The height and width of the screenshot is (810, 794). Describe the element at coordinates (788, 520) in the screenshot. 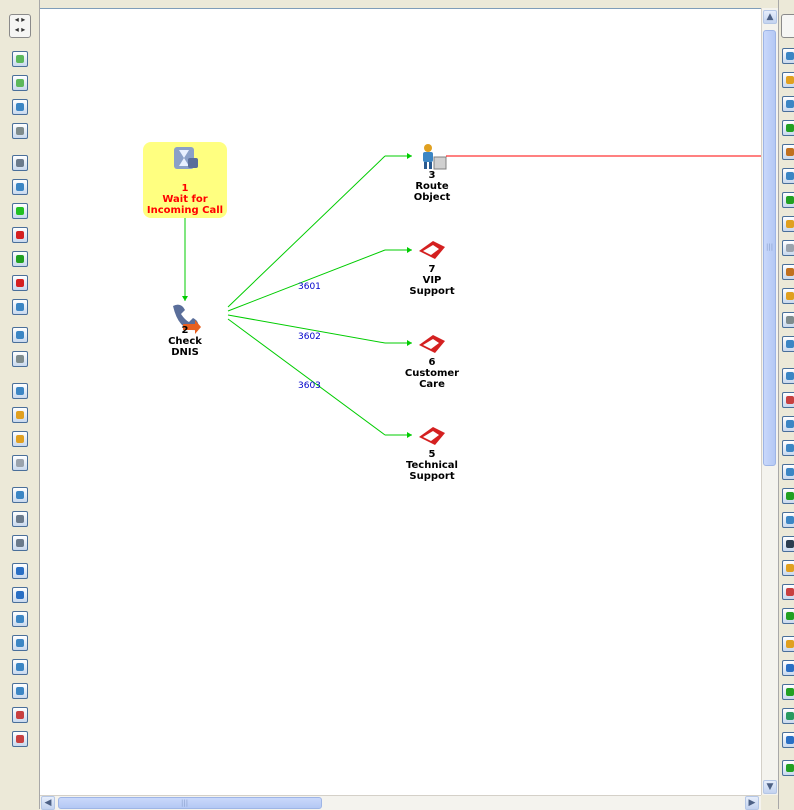

I see `graduate-icon` at that location.